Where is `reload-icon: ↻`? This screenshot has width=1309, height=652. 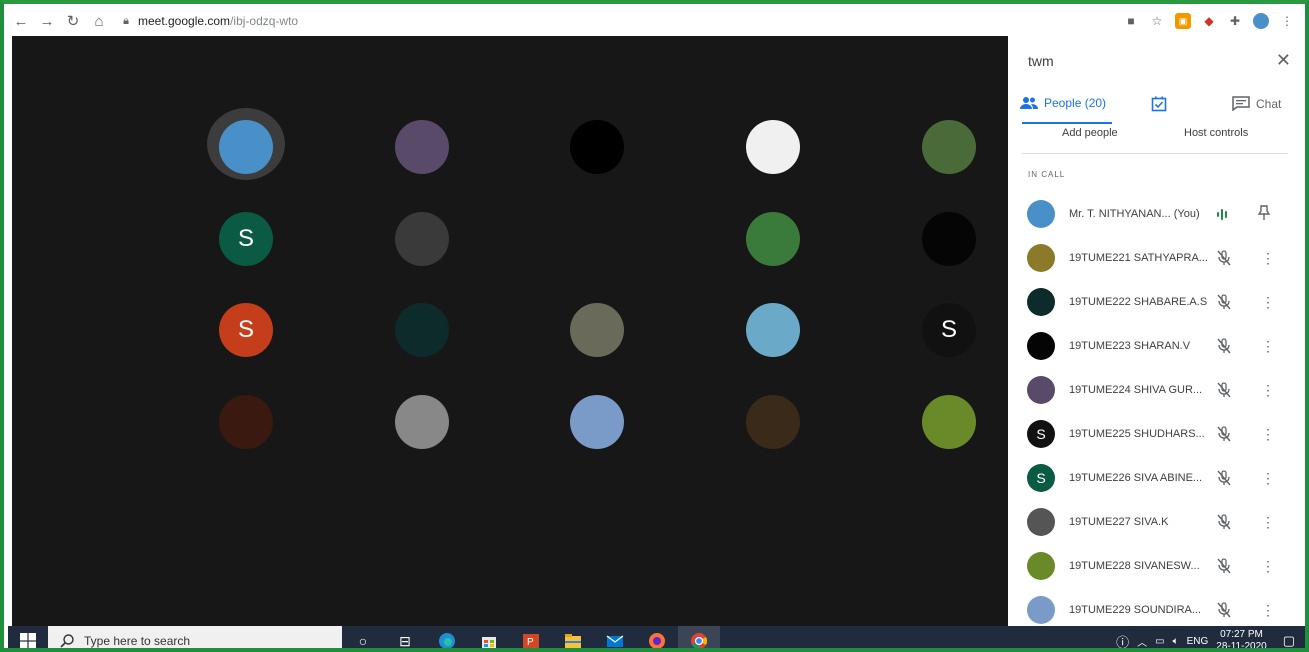 reload-icon: ↻ is located at coordinates (73, 21).